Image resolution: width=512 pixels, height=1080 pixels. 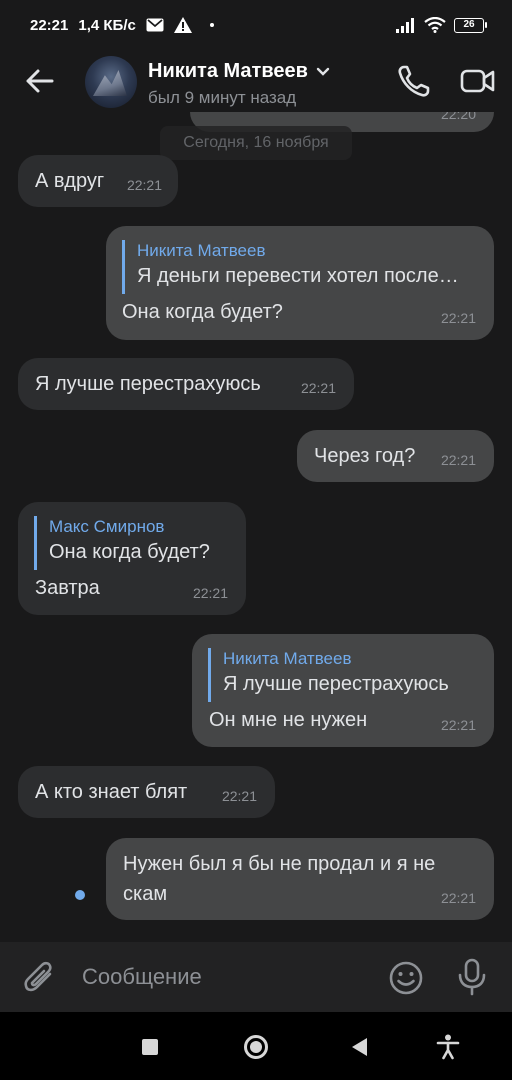 I want to click on chevron-down-icon, so click(x=323, y=71).